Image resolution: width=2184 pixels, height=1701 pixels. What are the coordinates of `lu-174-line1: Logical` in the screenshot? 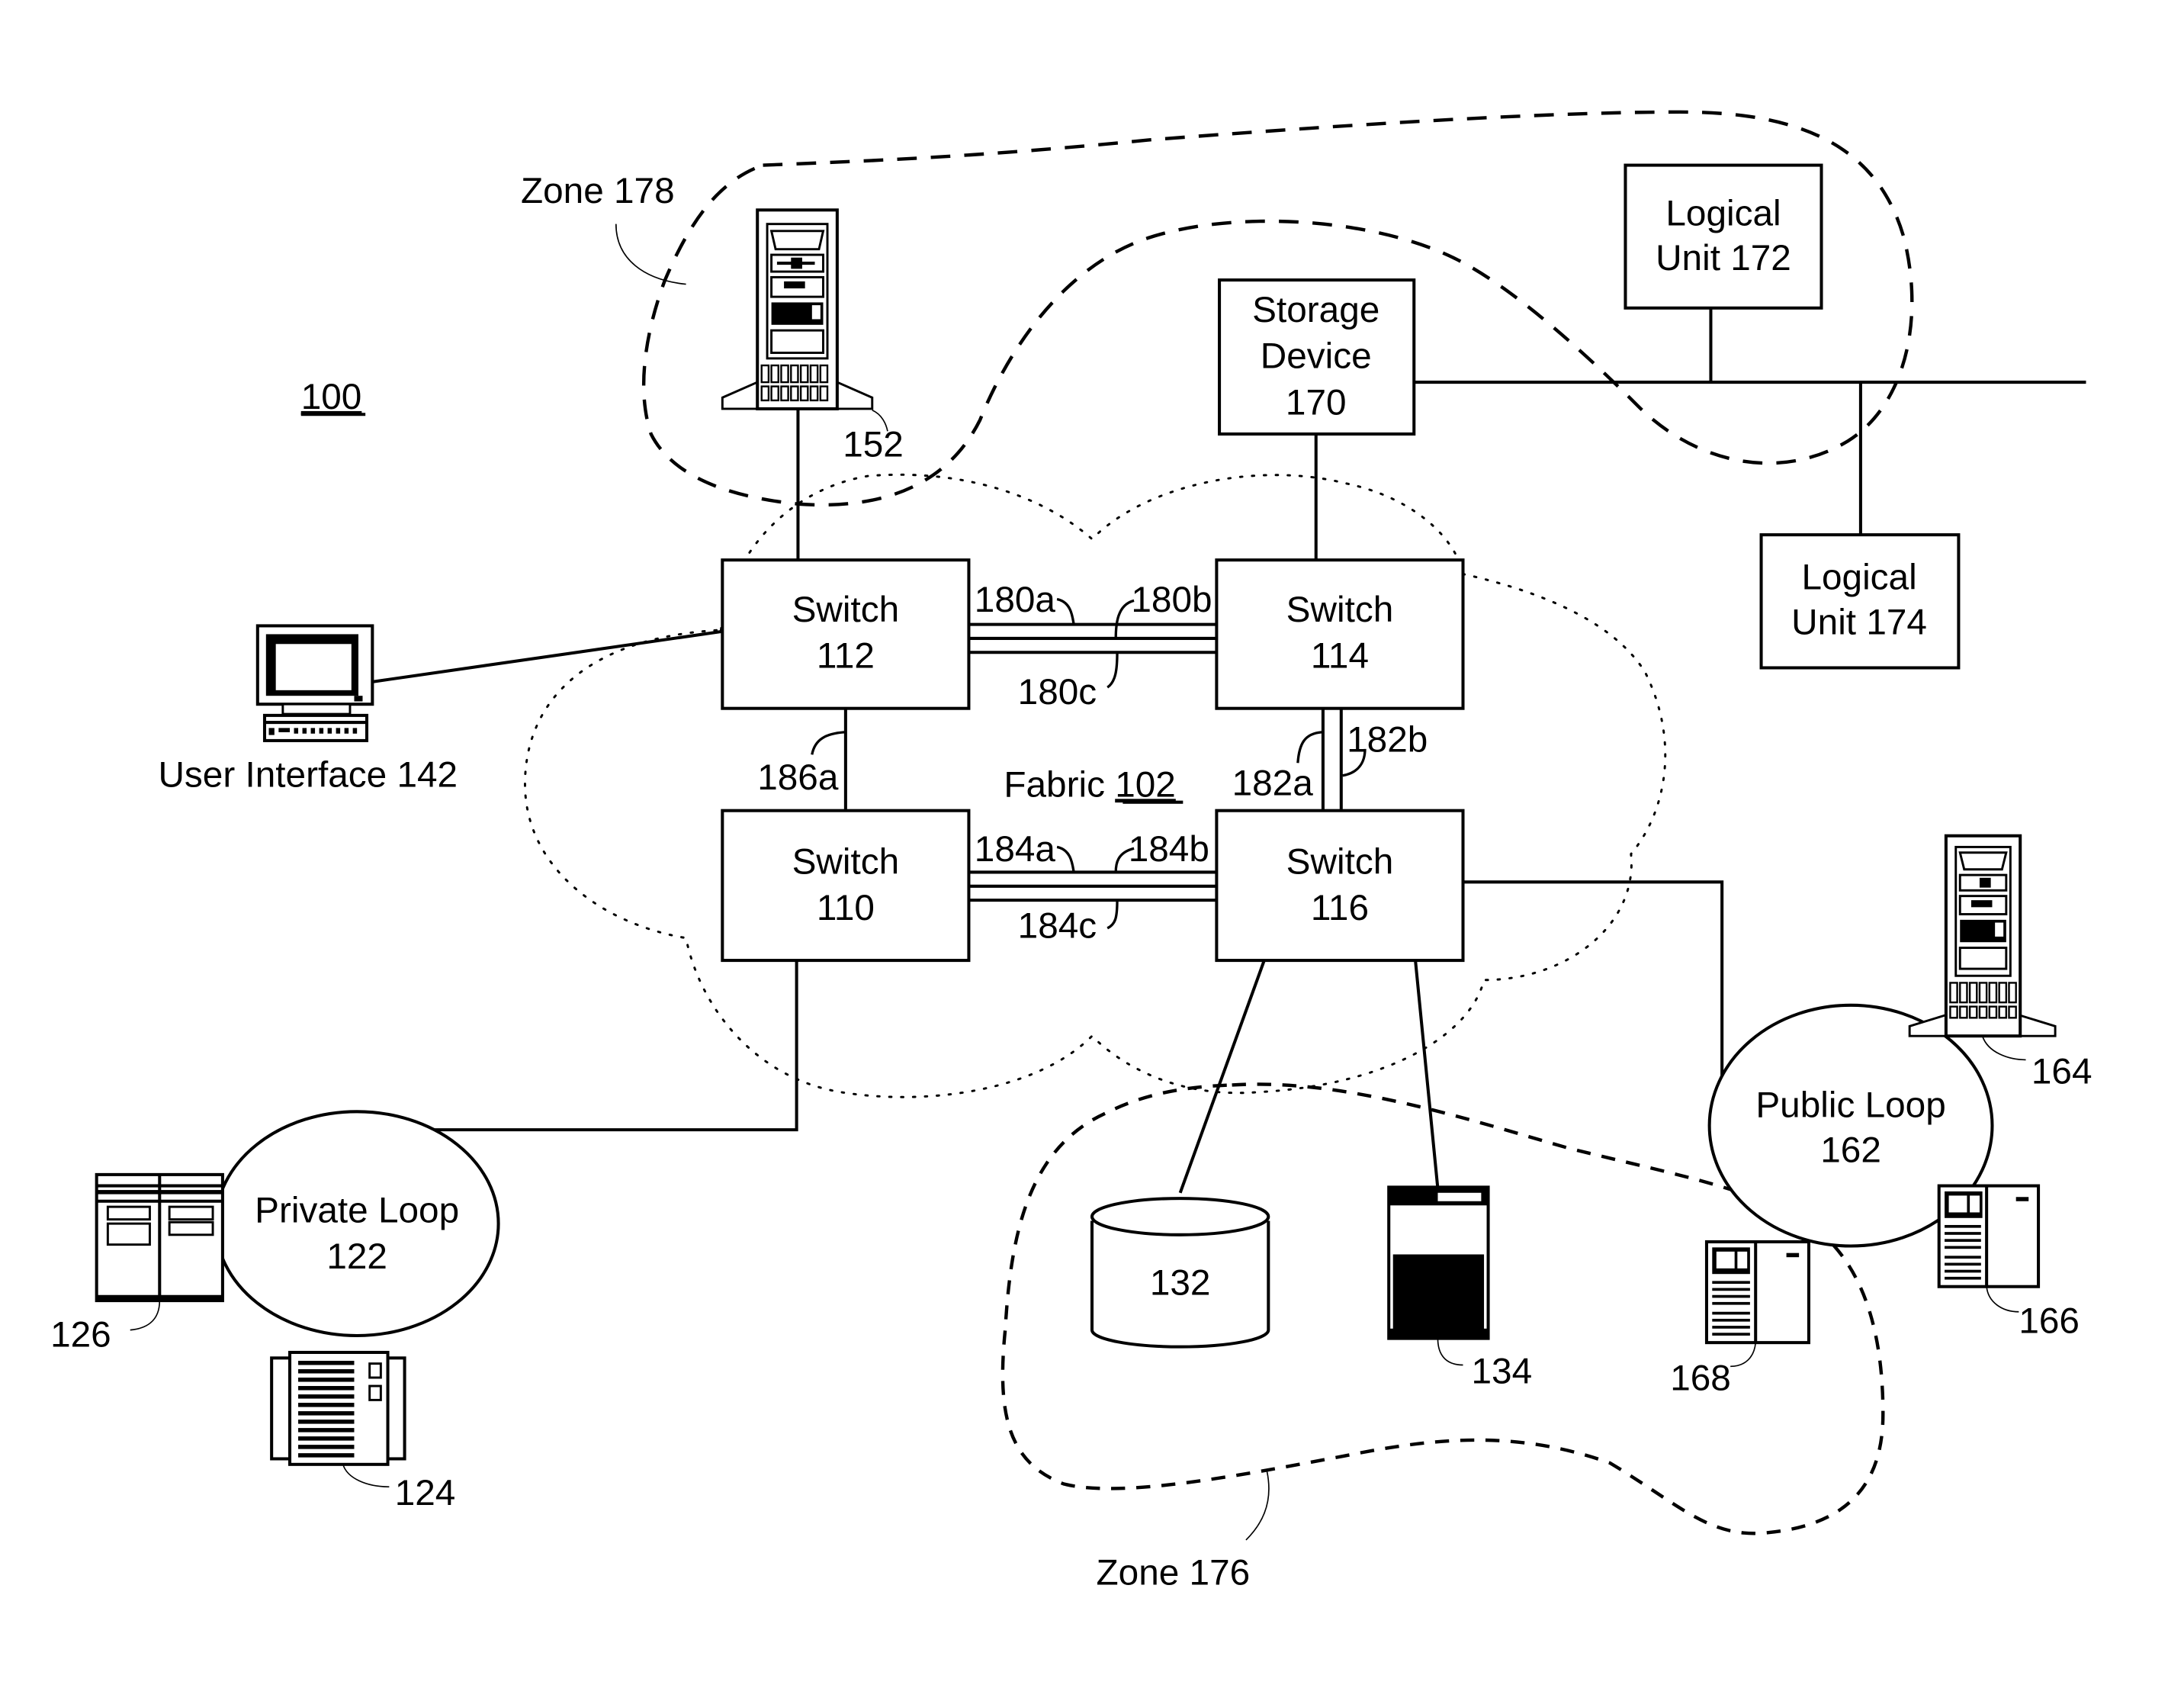 It's located at (1858, 578).